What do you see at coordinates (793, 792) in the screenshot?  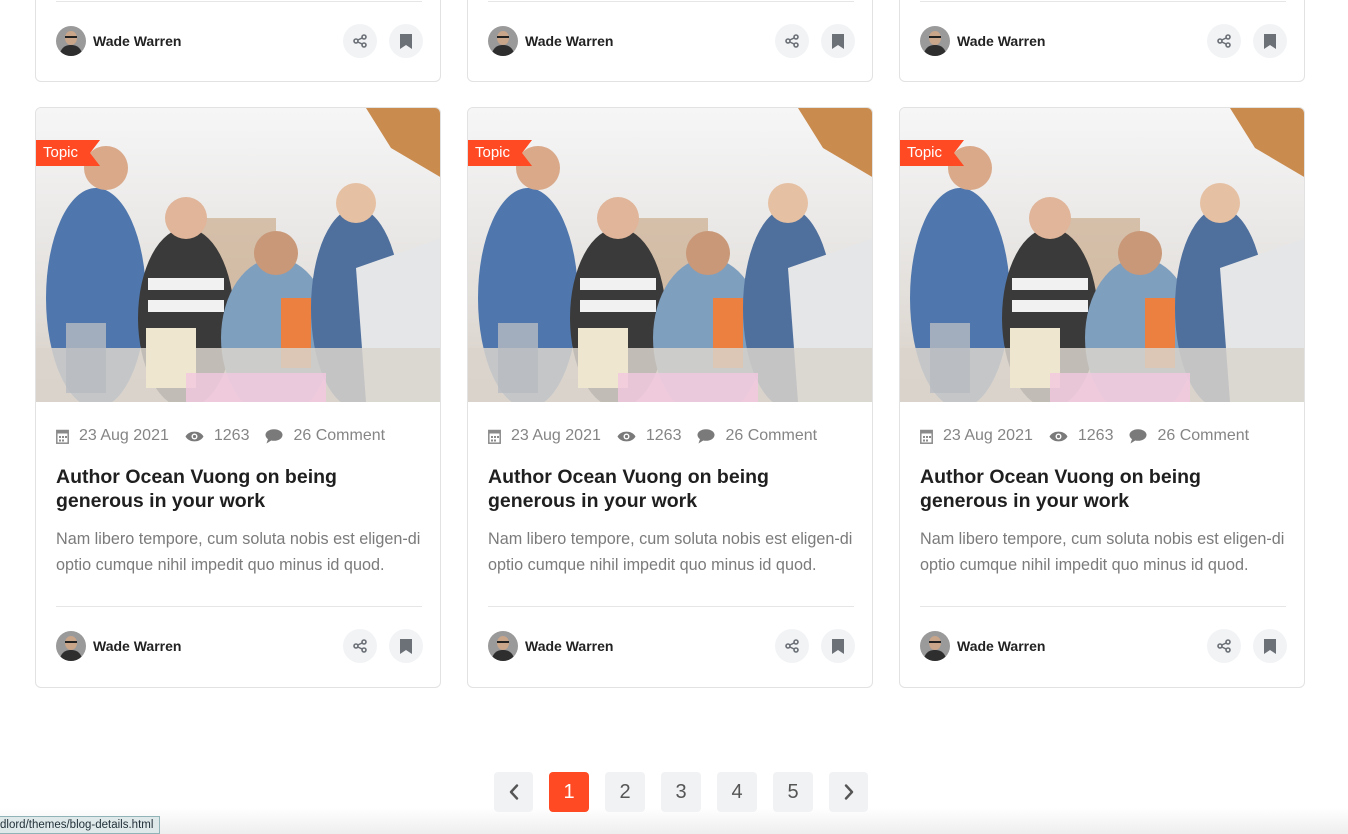 I see `page-5-button: 5` at bounding box center [793, 792].